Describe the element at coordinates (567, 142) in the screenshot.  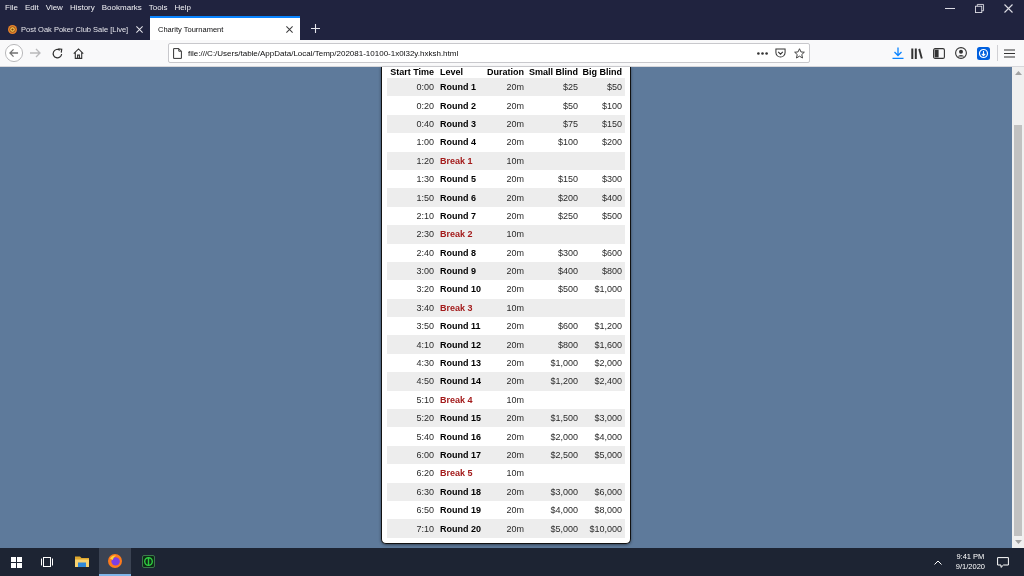
I see `table-cell-text: $100` at that location.